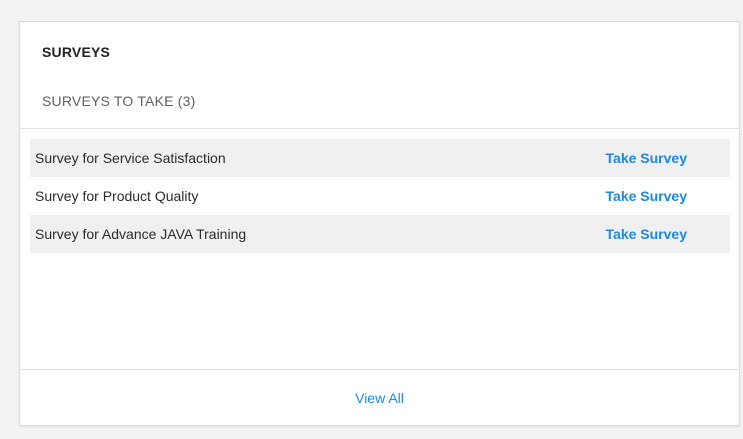 The width and height of the screenshot is (743, 439). What do you see at coordinates (379, 369) in the screenshot?
I see `footer-divider` at bounding box center [379, 369].